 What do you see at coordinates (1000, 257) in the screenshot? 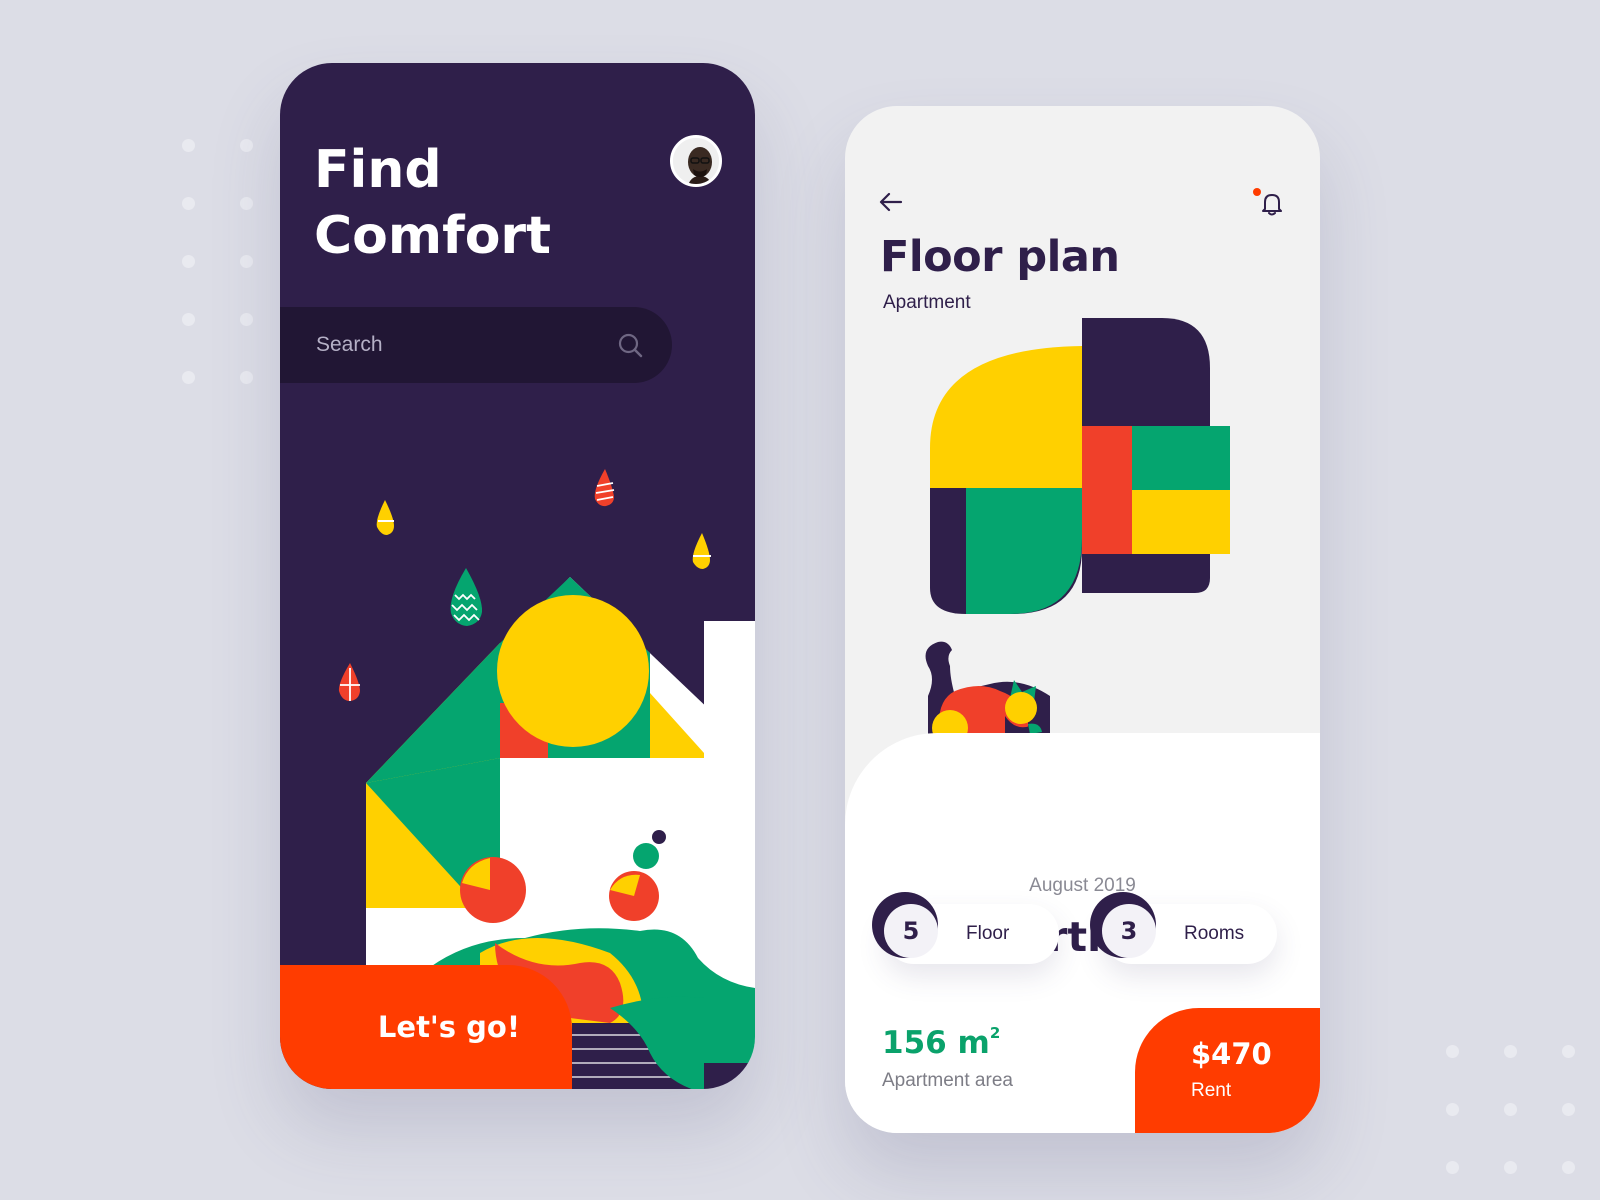
I see `page-title: Floor plan` at bounding box center [1000, 257].